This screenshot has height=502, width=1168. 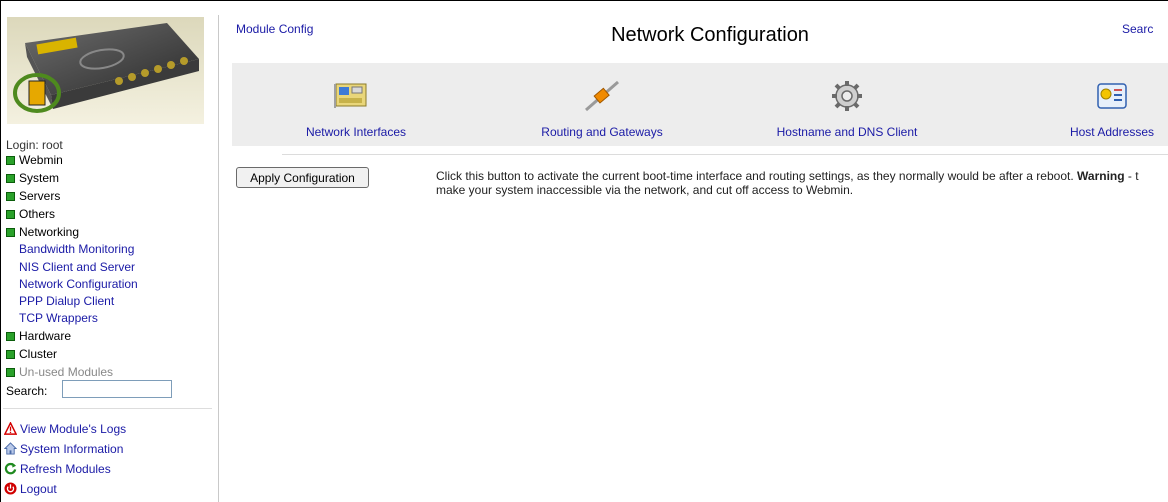 I want to click on search-link: Searc, so click(x=1137, y=29).